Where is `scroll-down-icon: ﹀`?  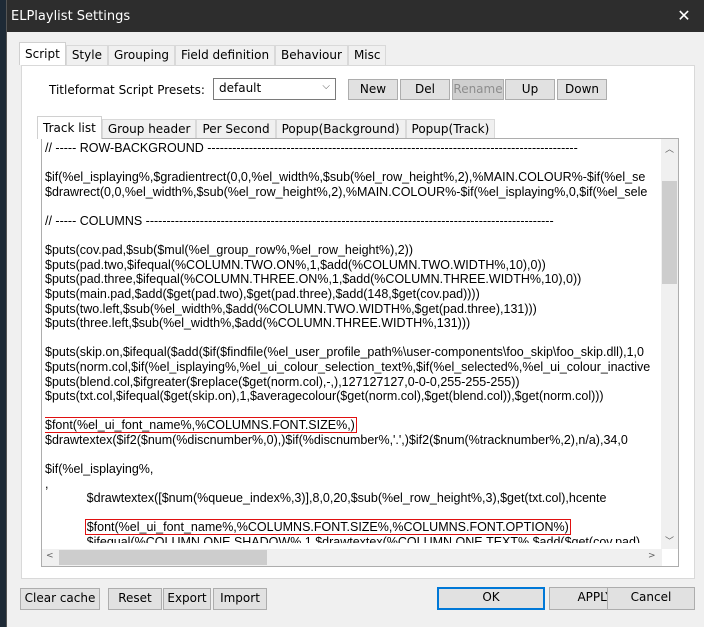
scroll-down-icon: ﹀ is located at coordinates (669, 540).